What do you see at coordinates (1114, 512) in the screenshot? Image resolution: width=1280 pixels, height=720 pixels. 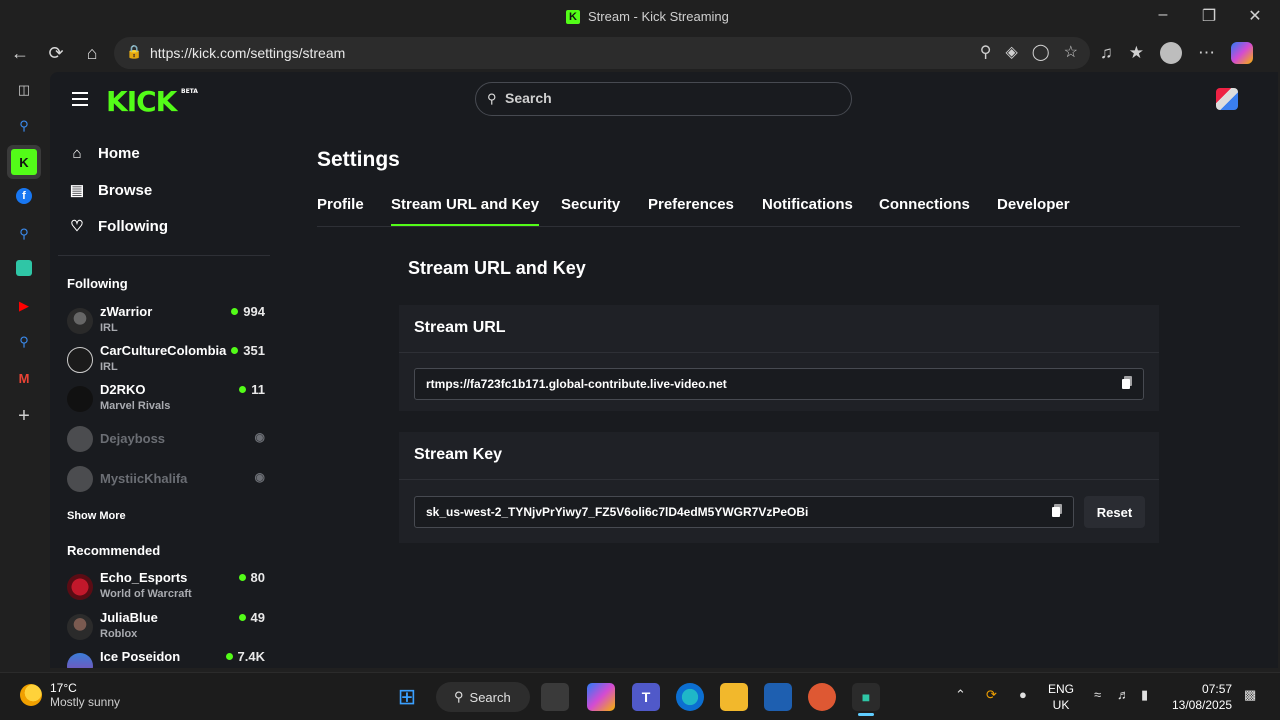 I see `reset-button: Reset` at bounding box center [1114, 512].